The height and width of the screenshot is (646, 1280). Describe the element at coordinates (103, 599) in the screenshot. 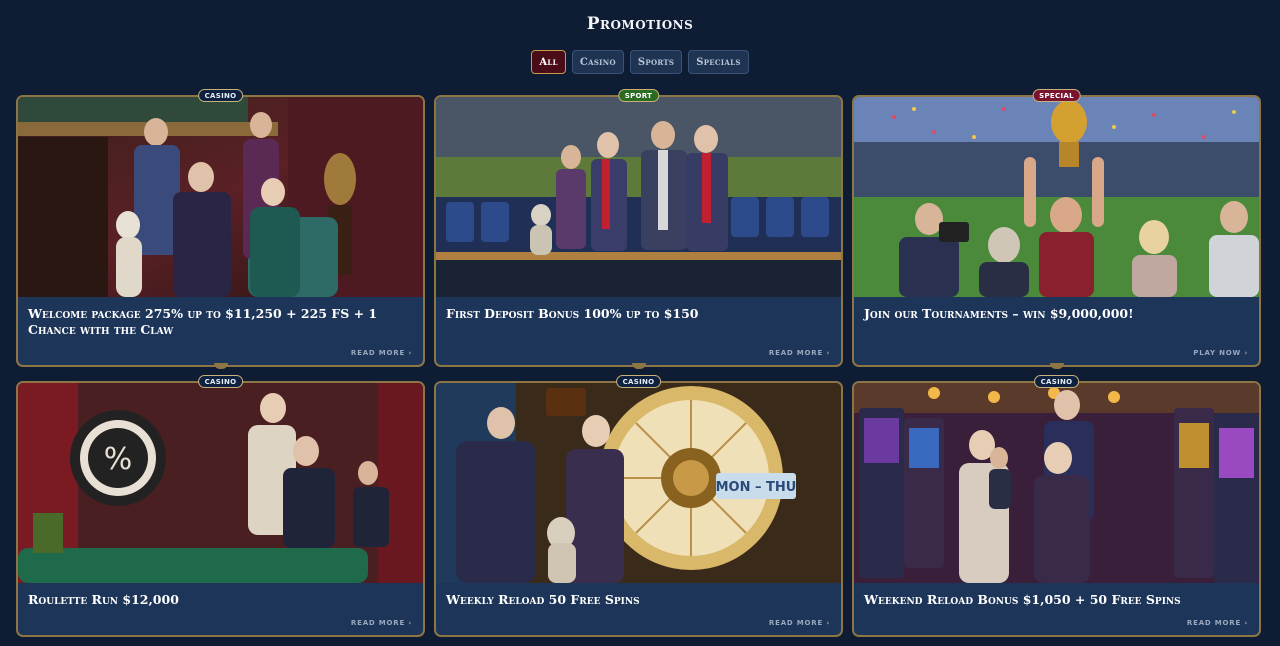

I see `promo-title: Roulette Run $12,000` at that location.